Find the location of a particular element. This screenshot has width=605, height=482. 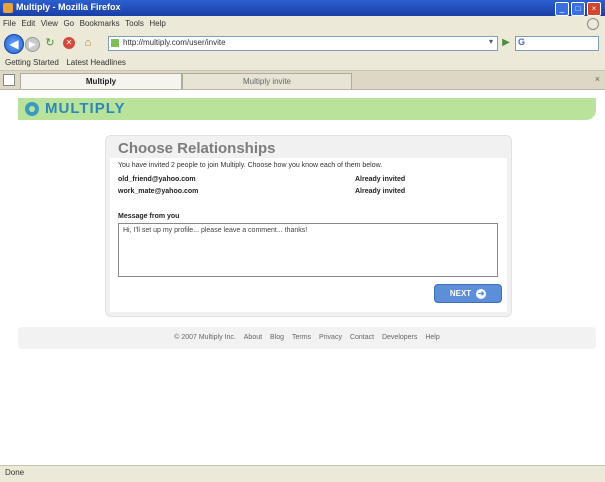

url-text: http://multiply.com/user/invite is located at coordinates (174, 42).